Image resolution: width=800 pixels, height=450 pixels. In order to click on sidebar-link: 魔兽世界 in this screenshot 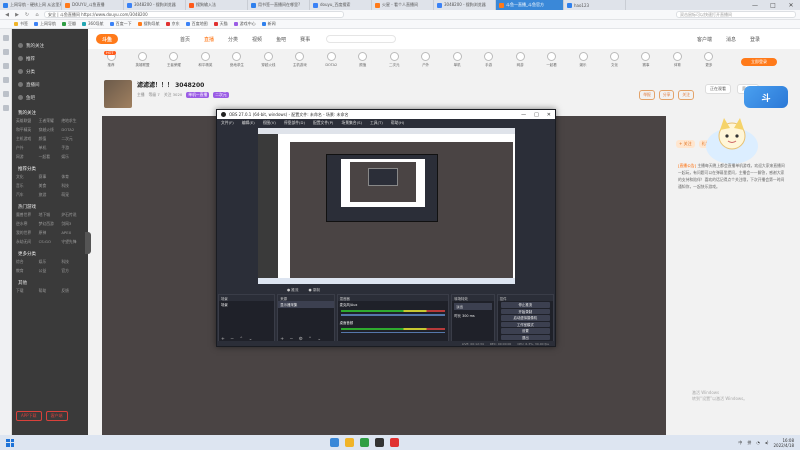, I will do `click(27, 215)`.